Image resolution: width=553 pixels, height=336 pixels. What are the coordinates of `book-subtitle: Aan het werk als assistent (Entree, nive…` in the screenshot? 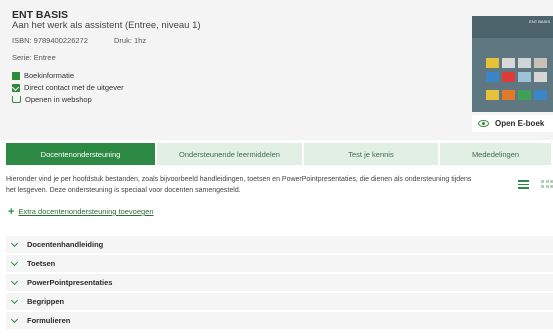 It's located at (106, 25).